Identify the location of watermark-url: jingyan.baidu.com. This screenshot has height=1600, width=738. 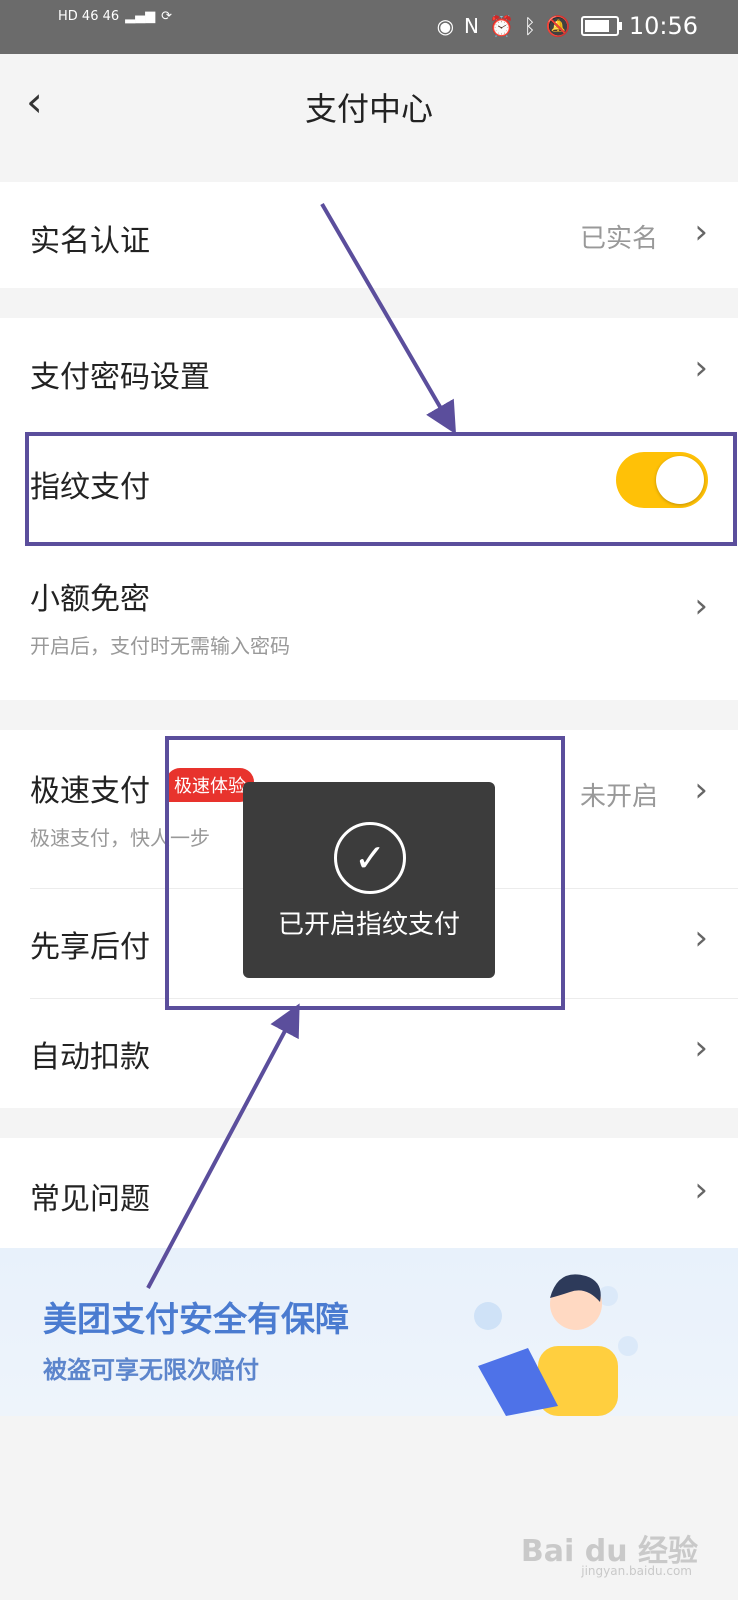
(636, 1571).